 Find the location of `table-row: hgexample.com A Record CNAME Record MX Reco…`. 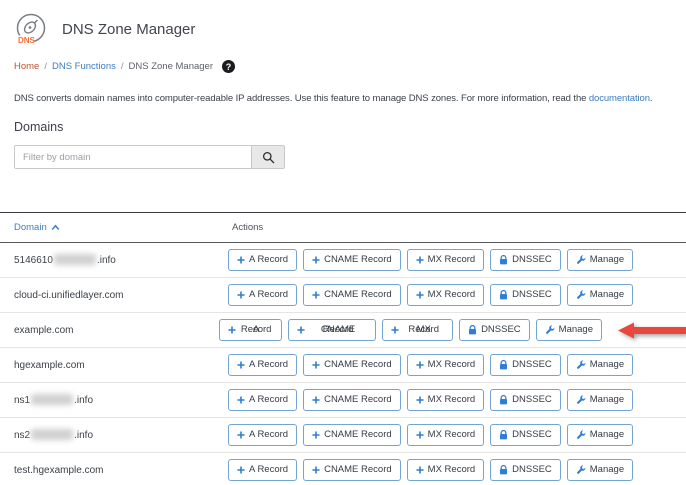

table-row: hgexample.com A Record CNAME Record MX Reco… is located at coordinates (343, 365).